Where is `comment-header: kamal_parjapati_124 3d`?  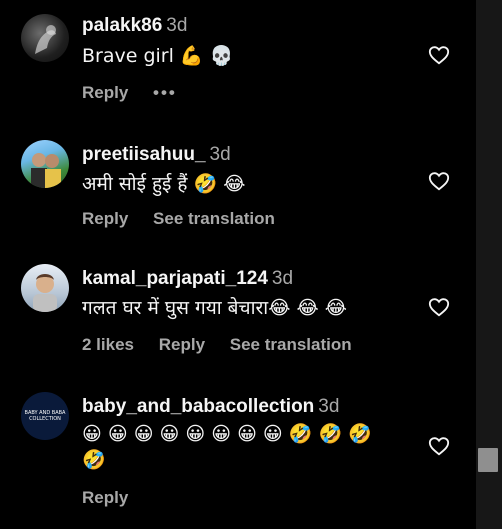 comment-header: kamal_parjapati_124 3d is located at coordinates (187, 279).